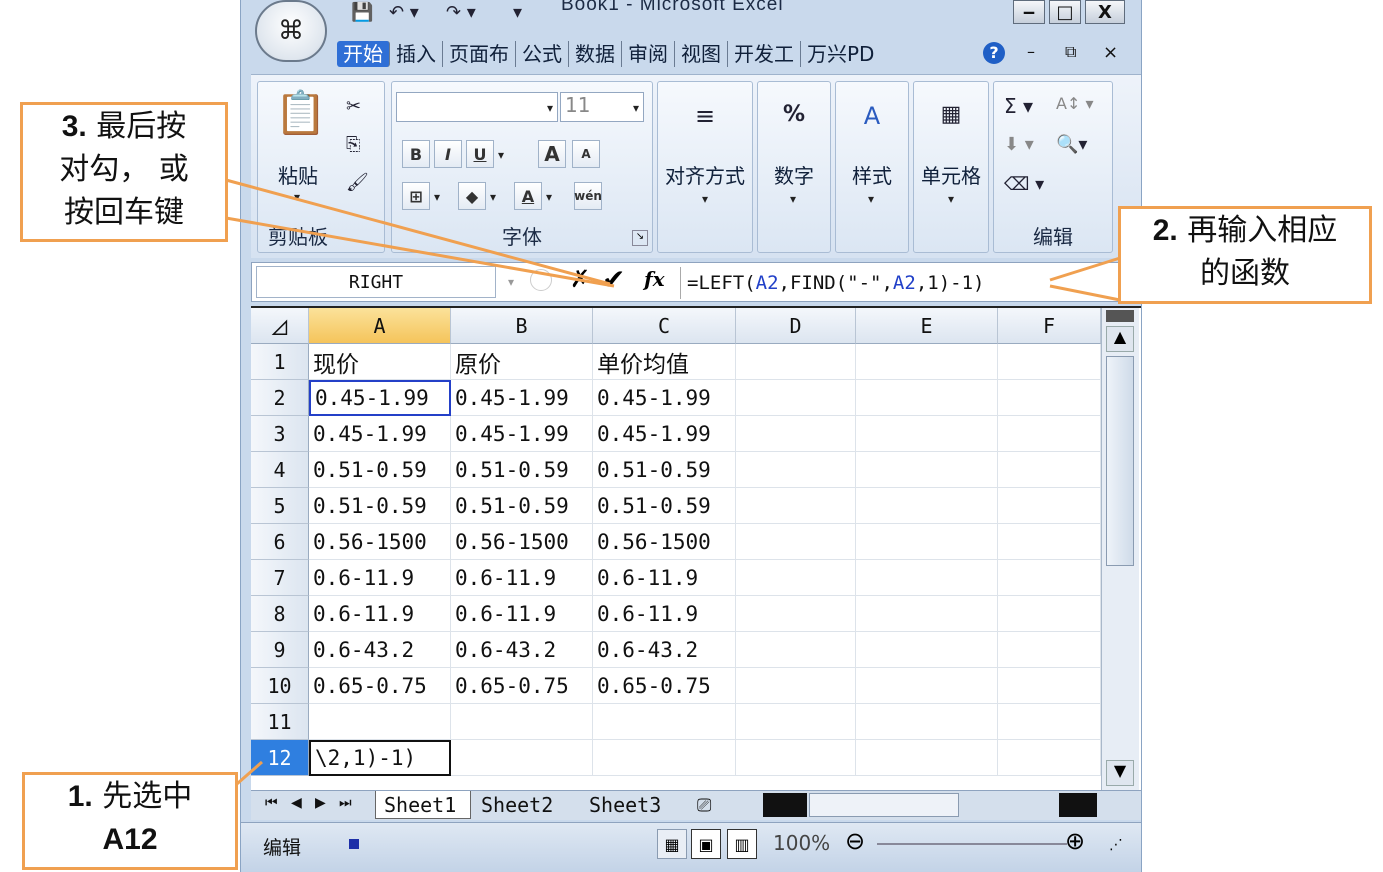  I want to click on arrow-step3, so click(418, 232).